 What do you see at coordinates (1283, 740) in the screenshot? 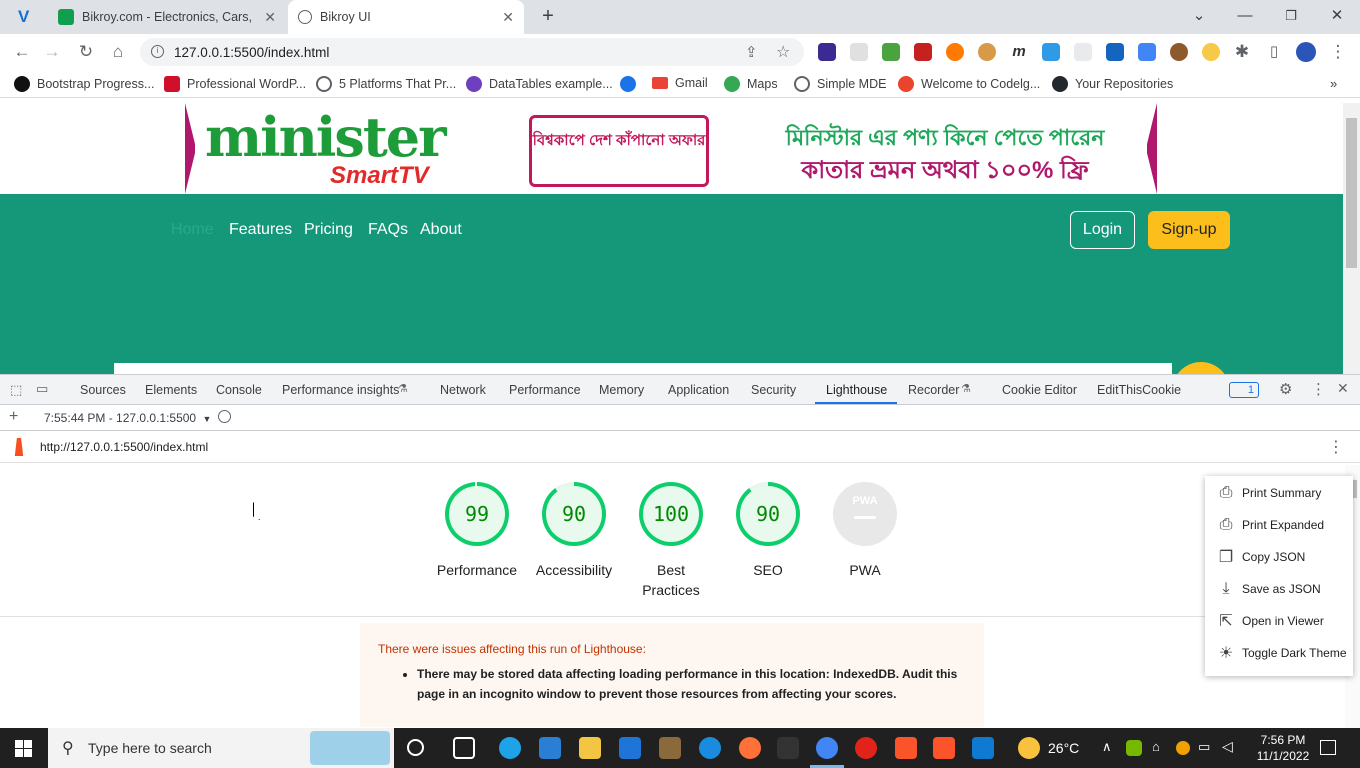
I see `clock-time: 7:56 PM` at bounding box center [1283, 740].